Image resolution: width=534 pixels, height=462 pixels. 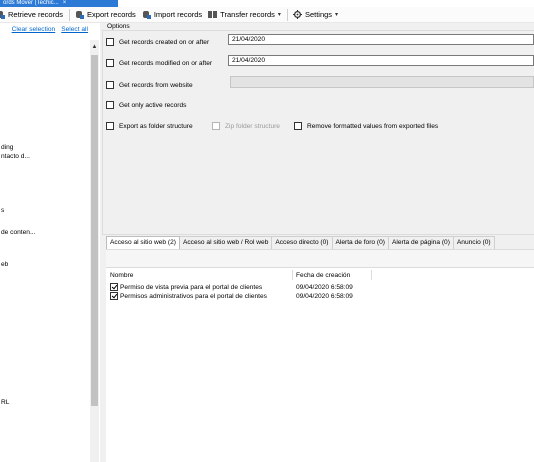 I want to click on transfer-records-label: Transfer records, so click(x=247, y=14).